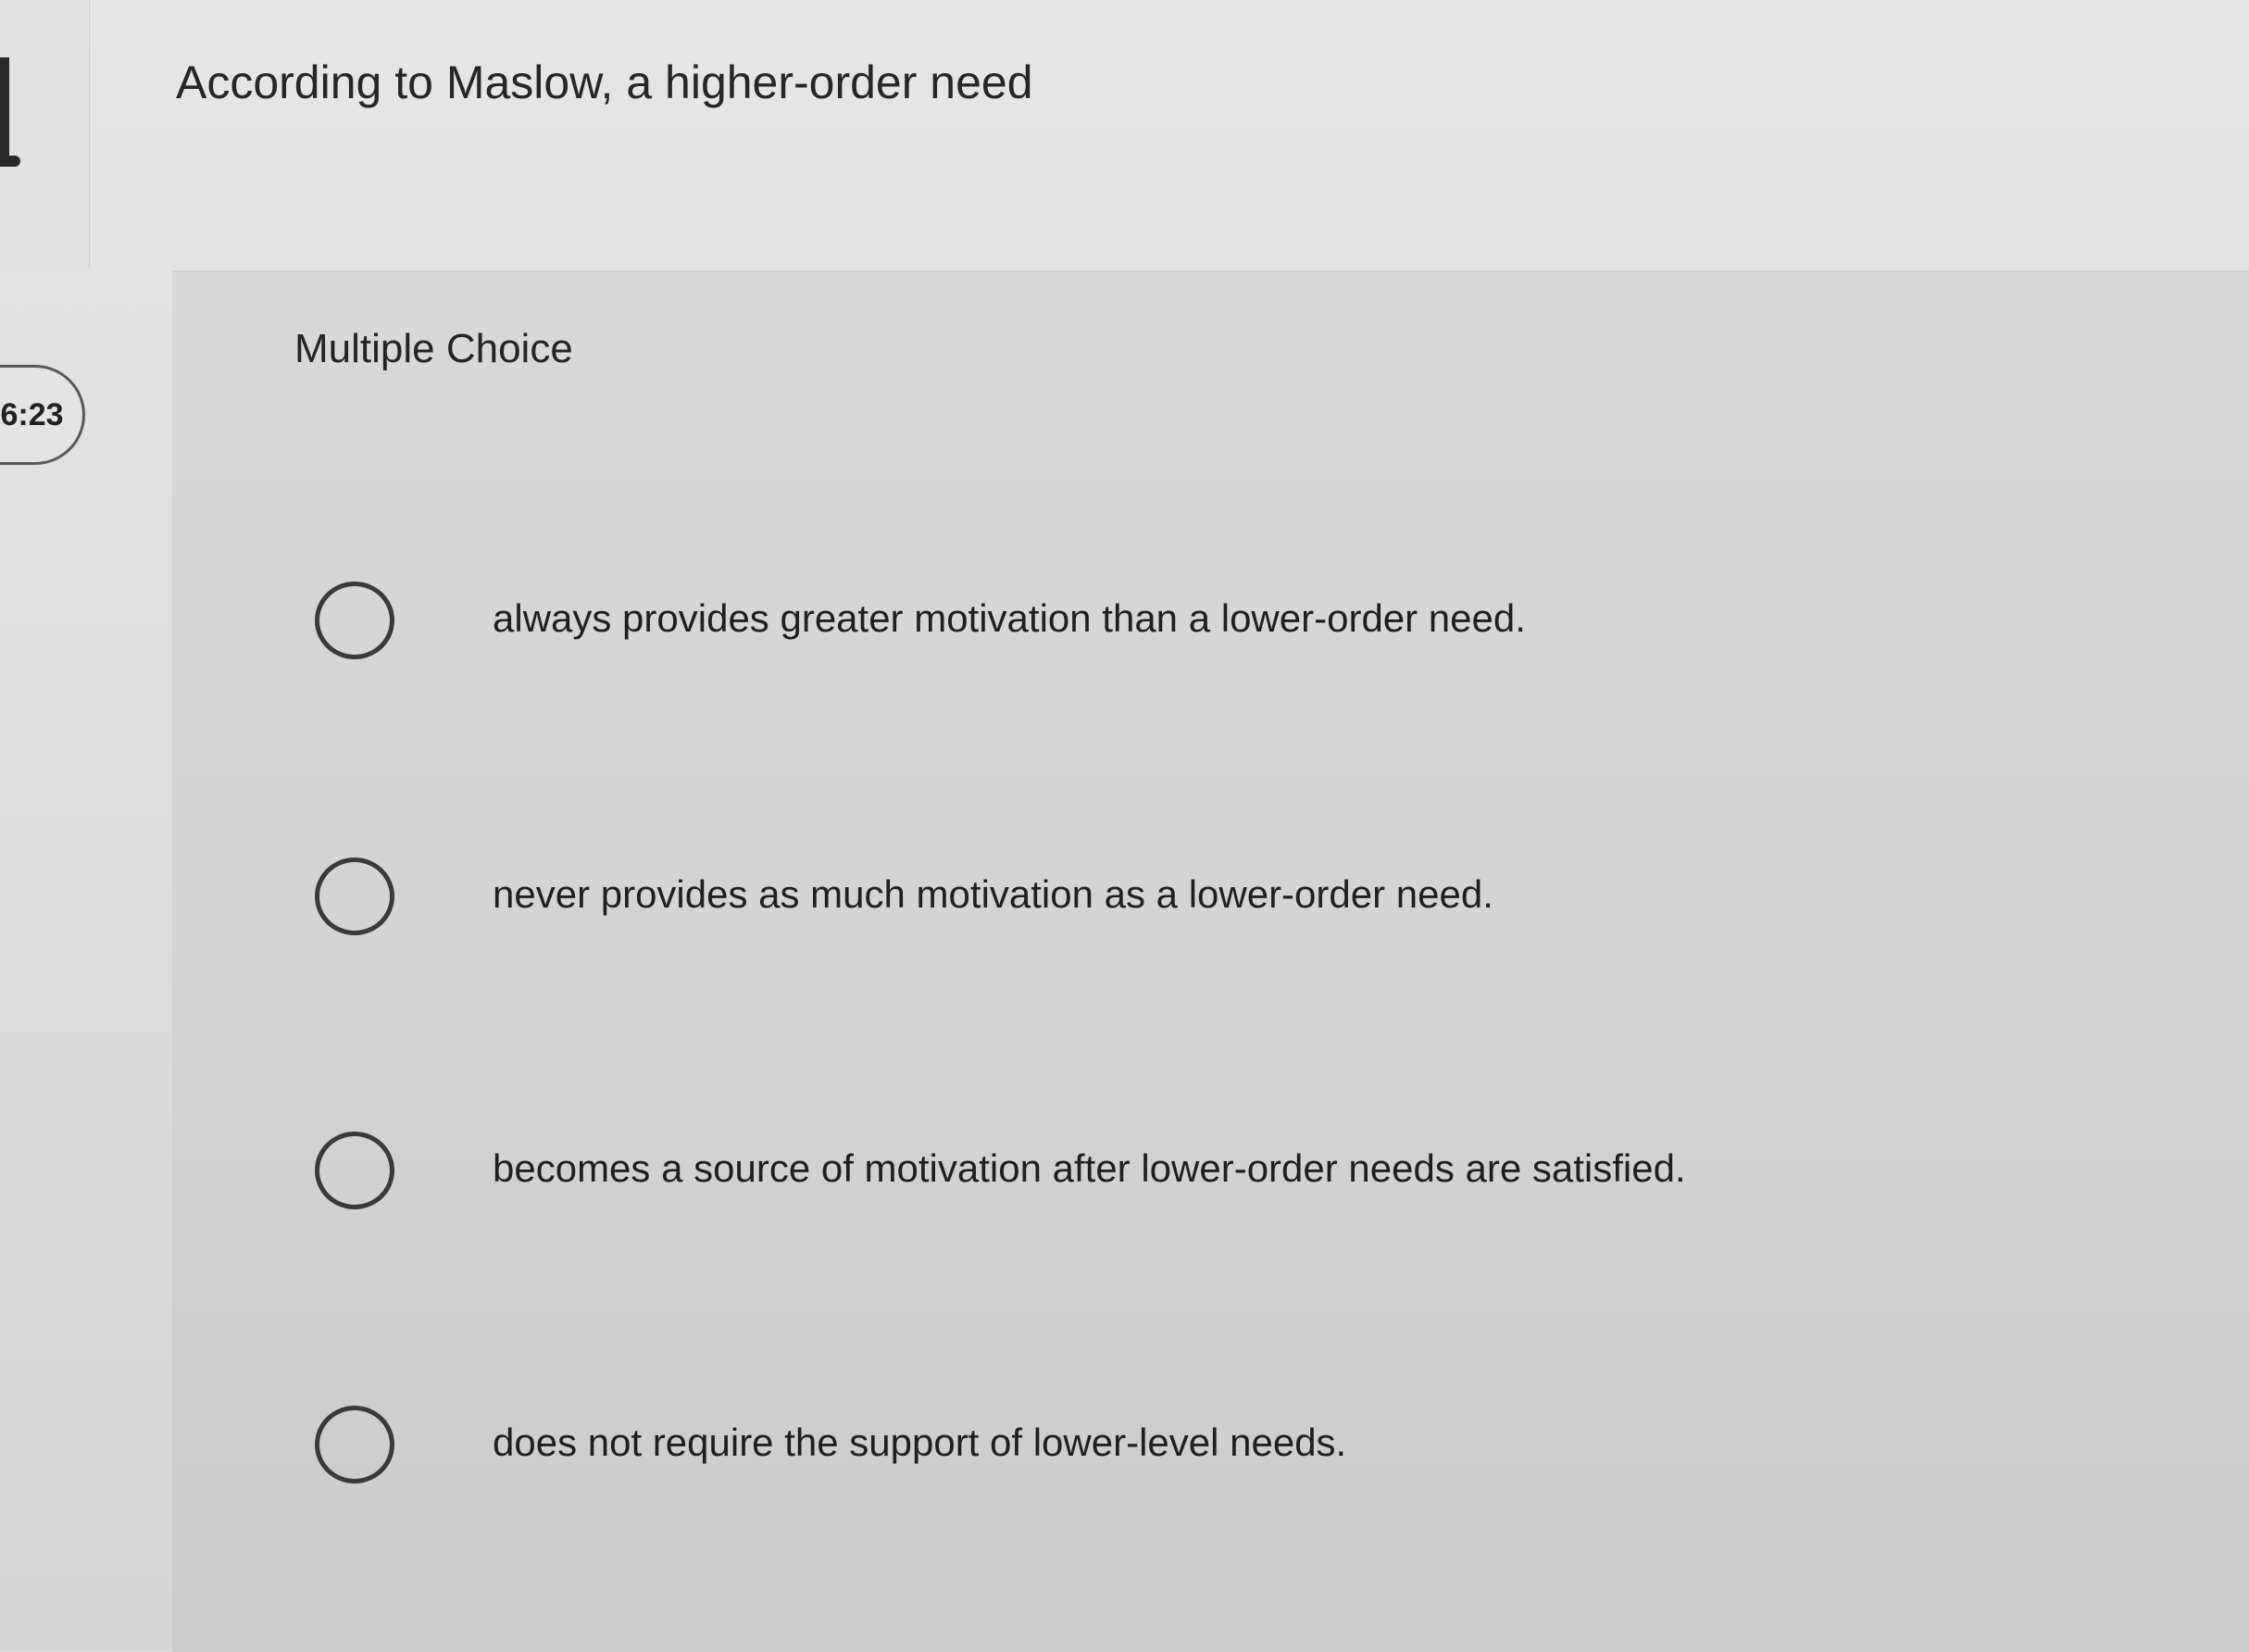 This screenshot has height=1652, width=2249. I want to click on question-type-label: Multiple Choice, so click(433, 348).